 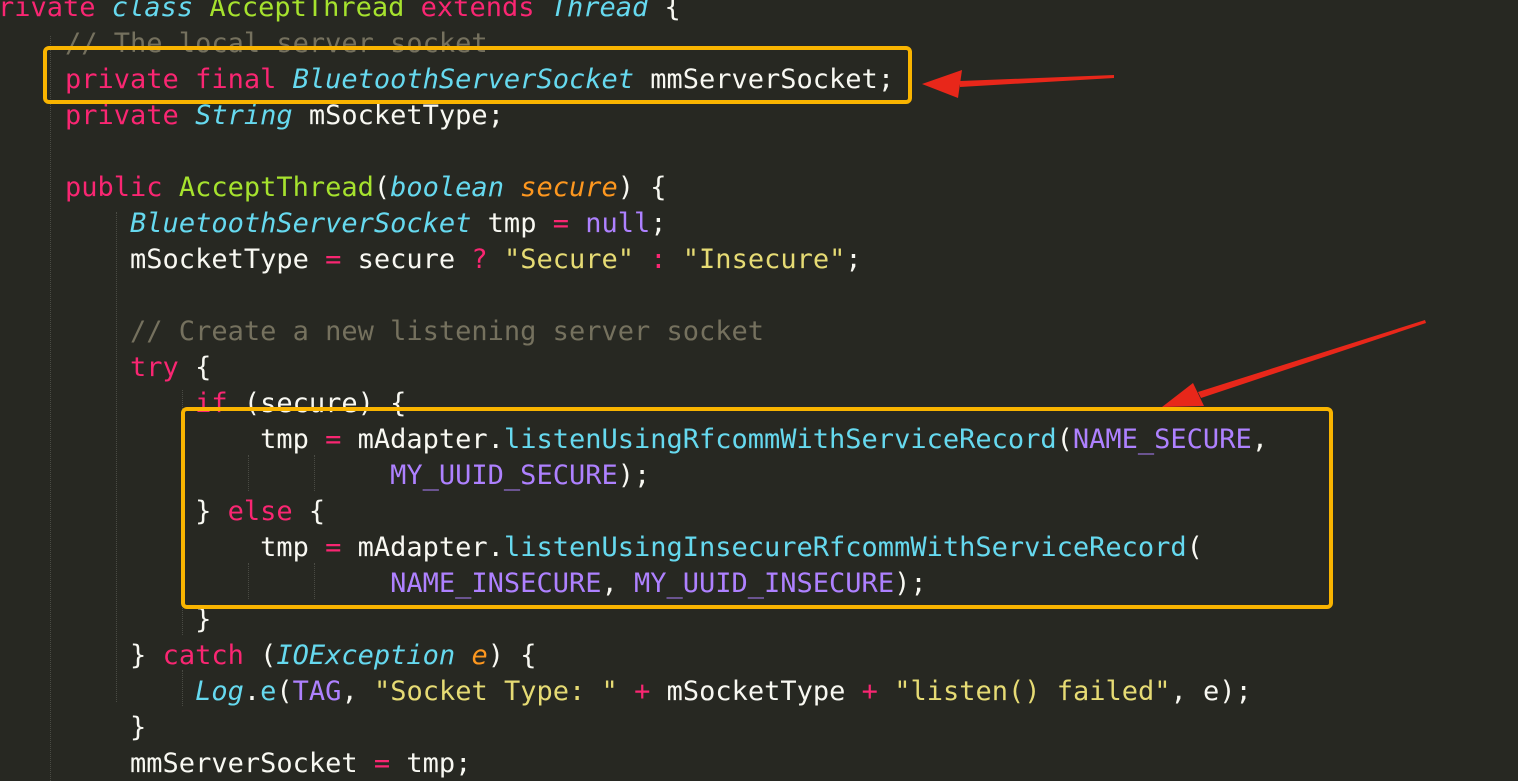 What do you see at coordinates (1018, 84) in the screenshot?
I see `arrow-to-field` at bounding box center [1018, 84].